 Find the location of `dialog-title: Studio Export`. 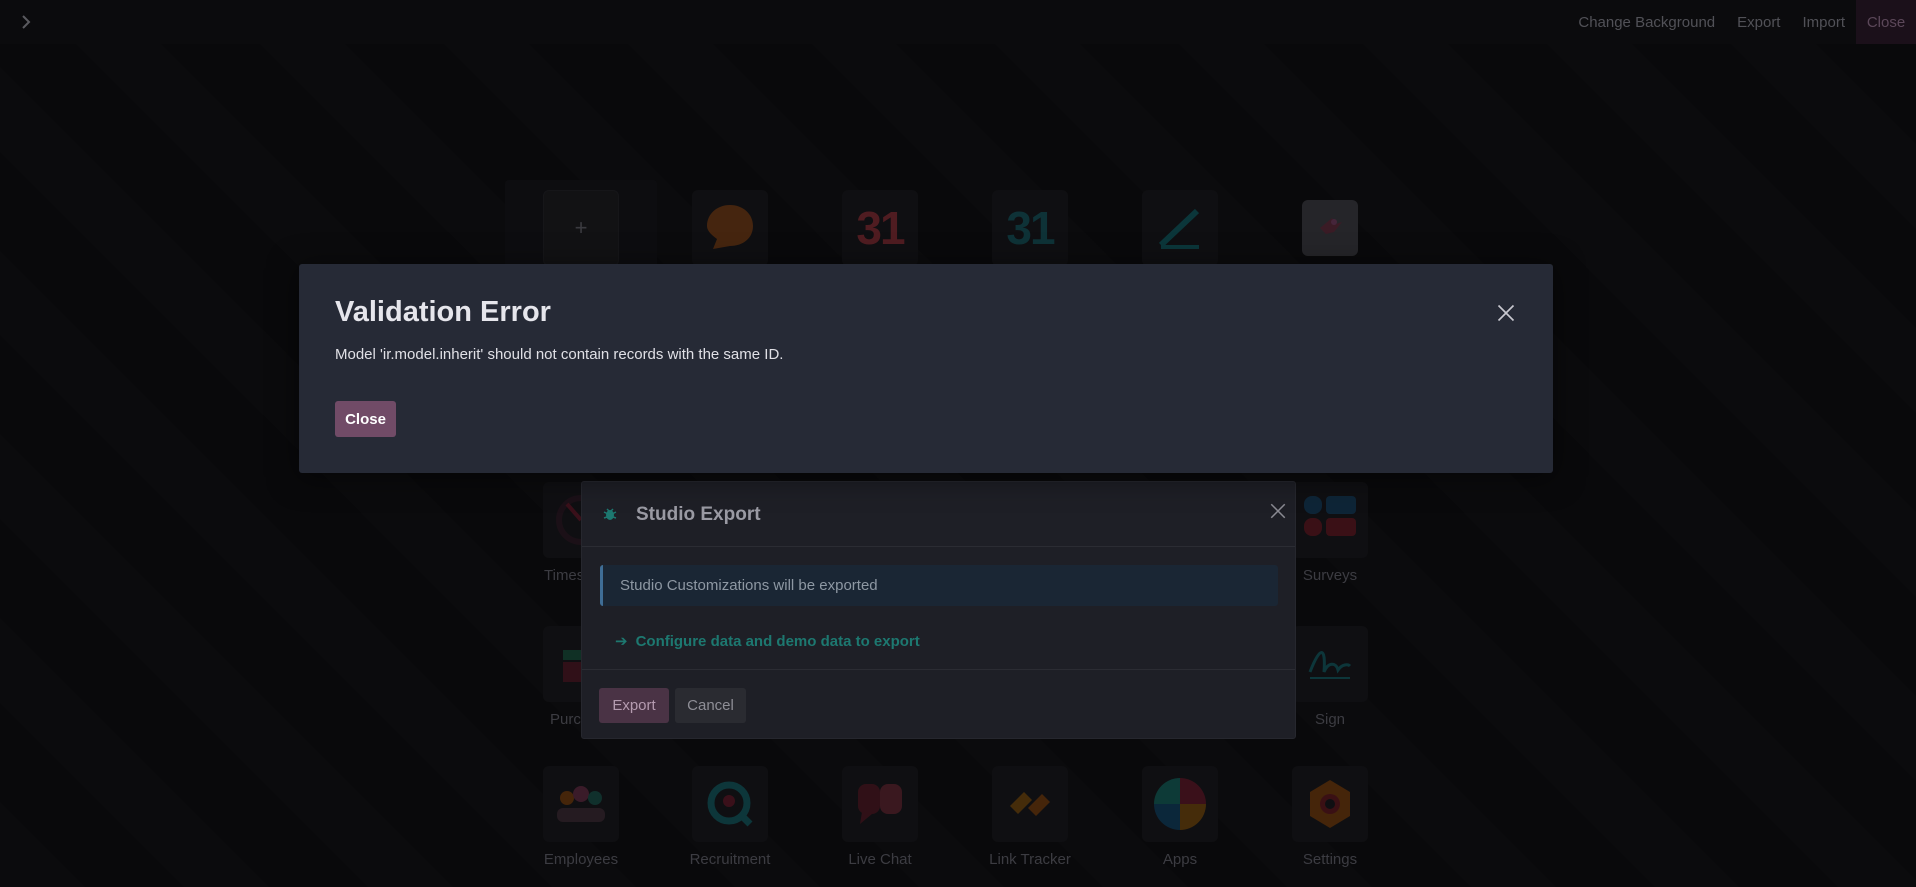

dialog-title: Studio Export is located at coordinates (698, 514).